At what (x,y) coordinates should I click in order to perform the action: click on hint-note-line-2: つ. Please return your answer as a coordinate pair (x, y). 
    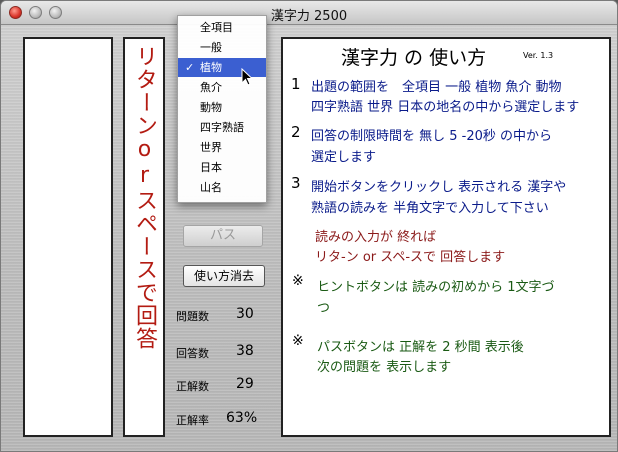
    Looking at the image, I should click on (324, 308).